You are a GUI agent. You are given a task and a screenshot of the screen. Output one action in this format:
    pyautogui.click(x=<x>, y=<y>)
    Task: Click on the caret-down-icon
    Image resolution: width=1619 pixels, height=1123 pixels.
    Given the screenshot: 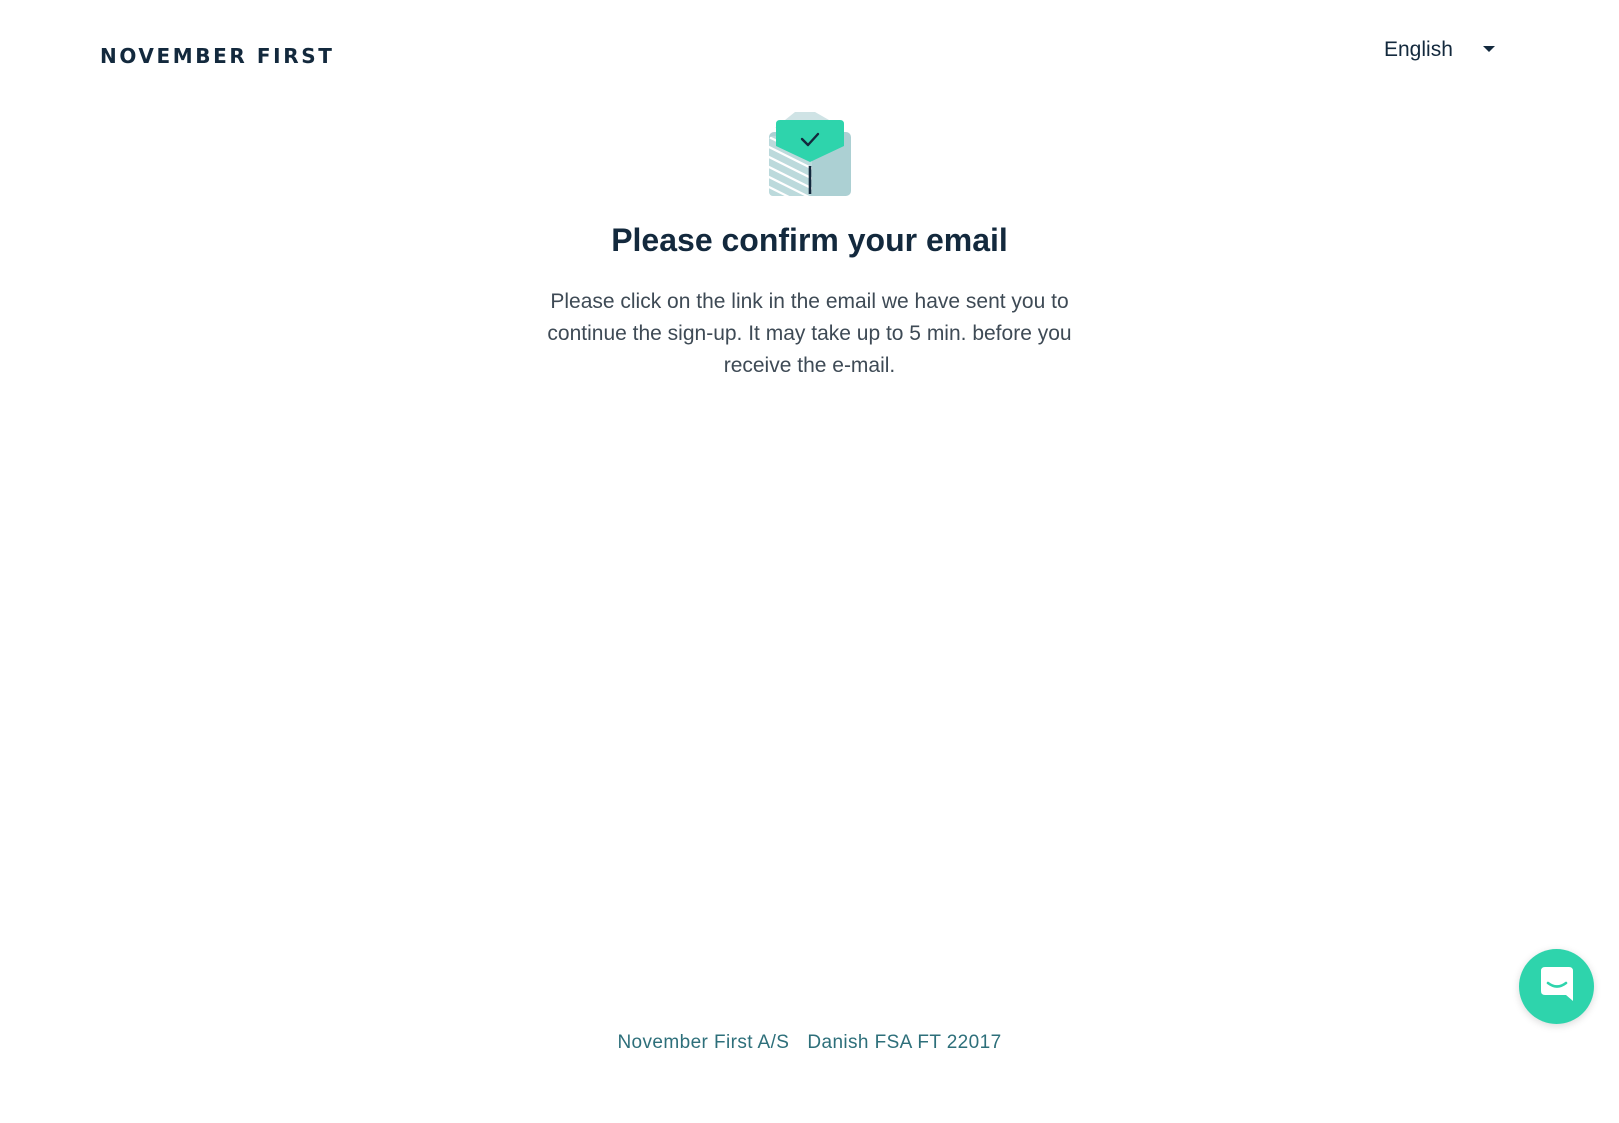 What is the action you would take?
    pyautogui.click(x=1488, y=49)
    